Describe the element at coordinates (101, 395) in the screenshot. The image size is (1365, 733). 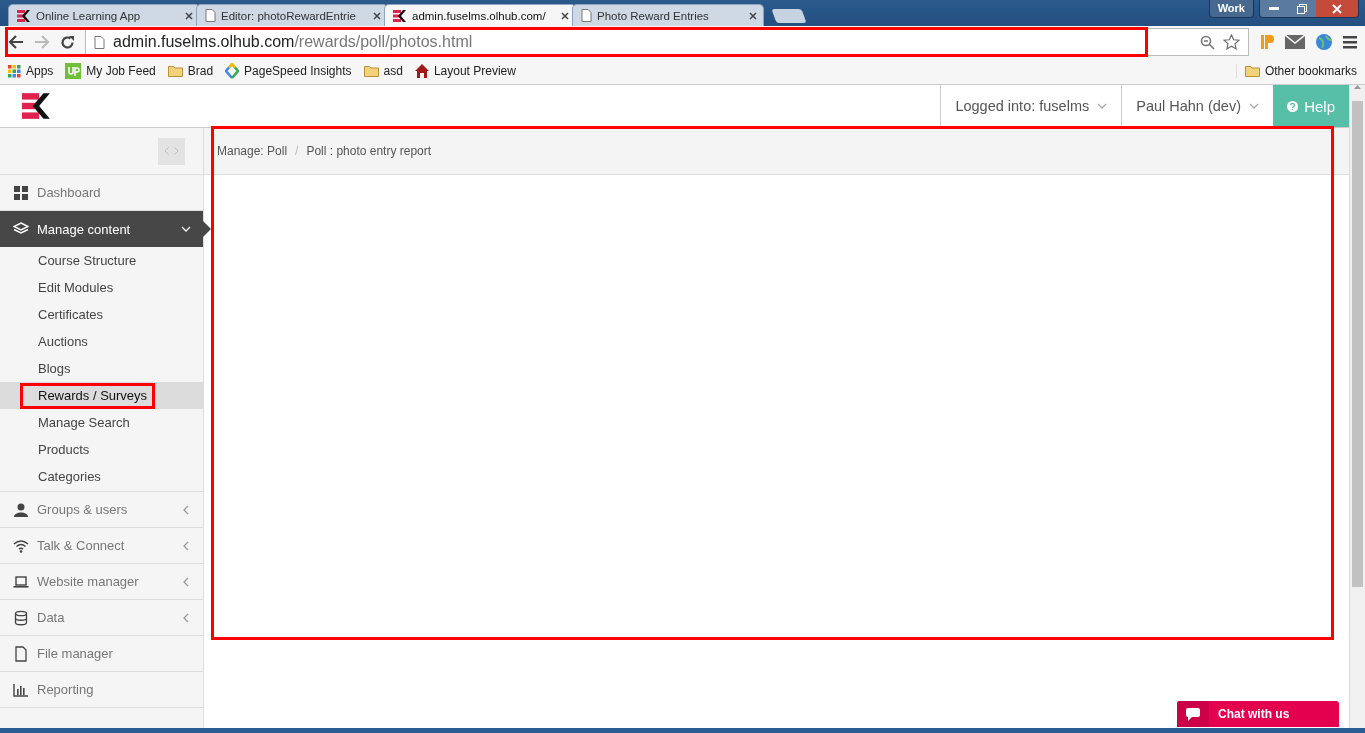
I see `nav-subitem: Rewards / Surveys` at that location.